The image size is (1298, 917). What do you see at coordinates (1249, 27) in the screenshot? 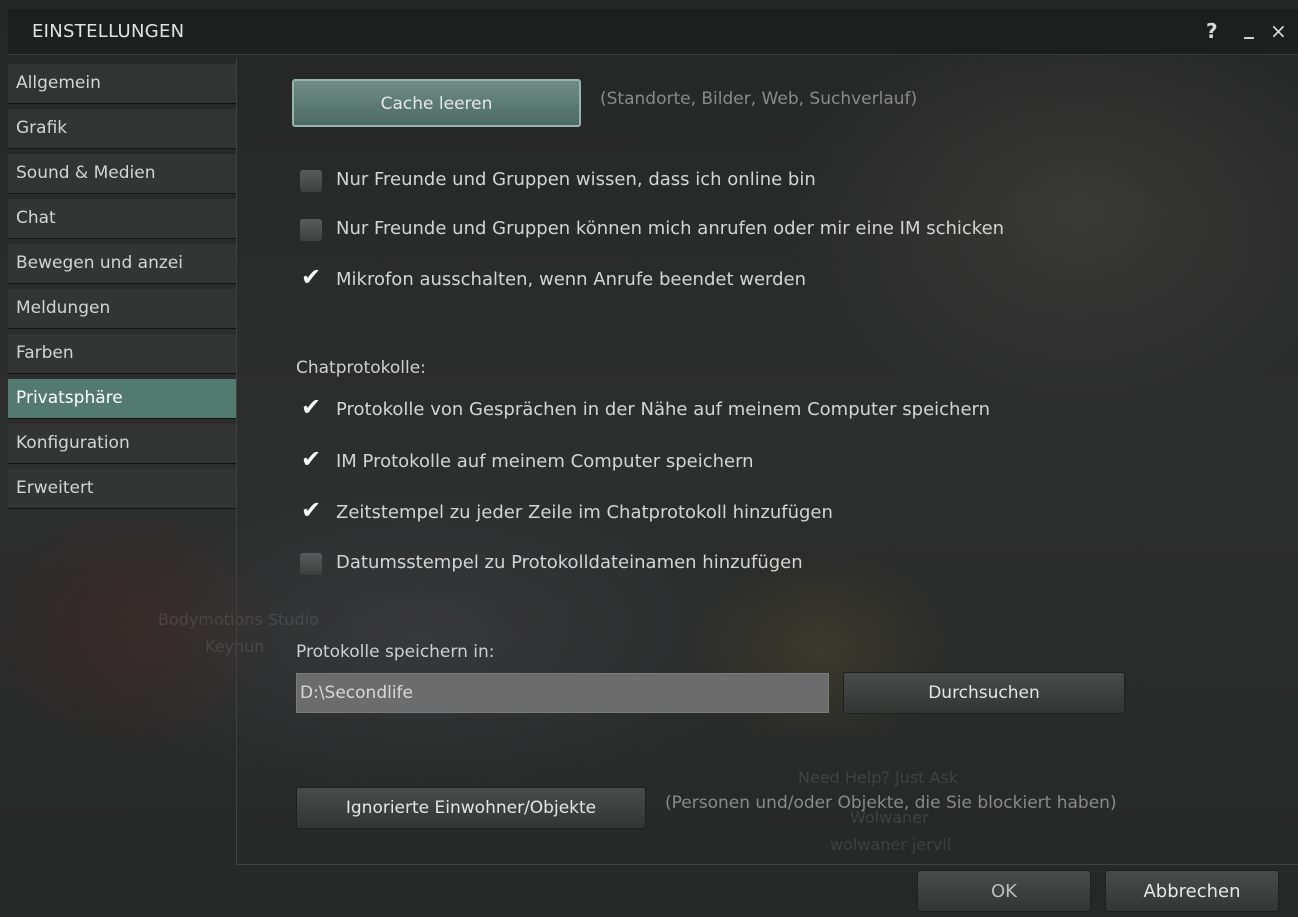
I see `minimize-icon: _` at bounding box center [1249, 27].